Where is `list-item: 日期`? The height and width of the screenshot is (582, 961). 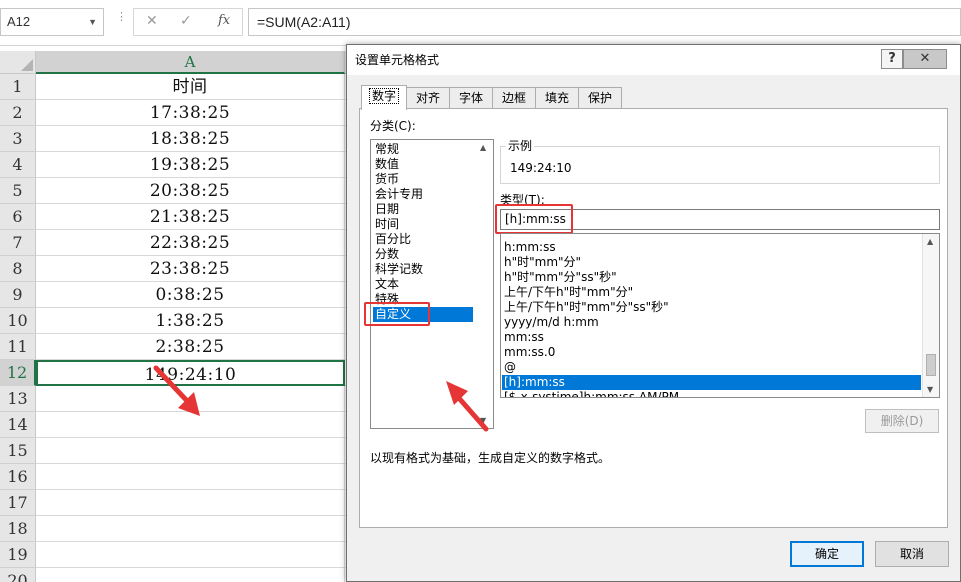 list-item: 日期 is located at coordinates (423, 209).